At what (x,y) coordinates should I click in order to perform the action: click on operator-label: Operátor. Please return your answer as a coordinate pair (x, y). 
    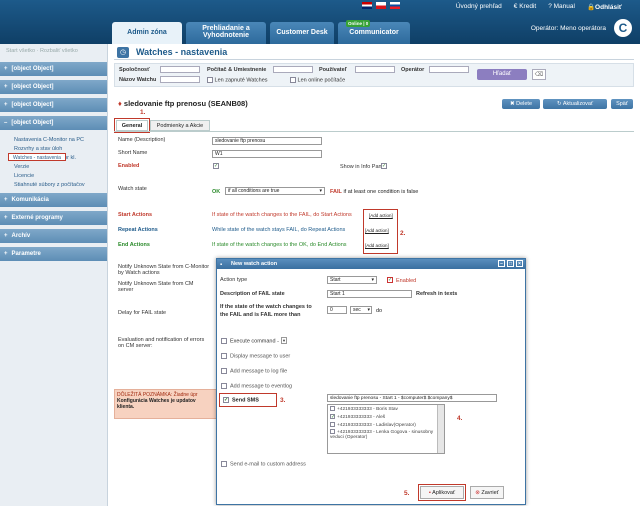
    Looking at the image, I should click on (413, 70).